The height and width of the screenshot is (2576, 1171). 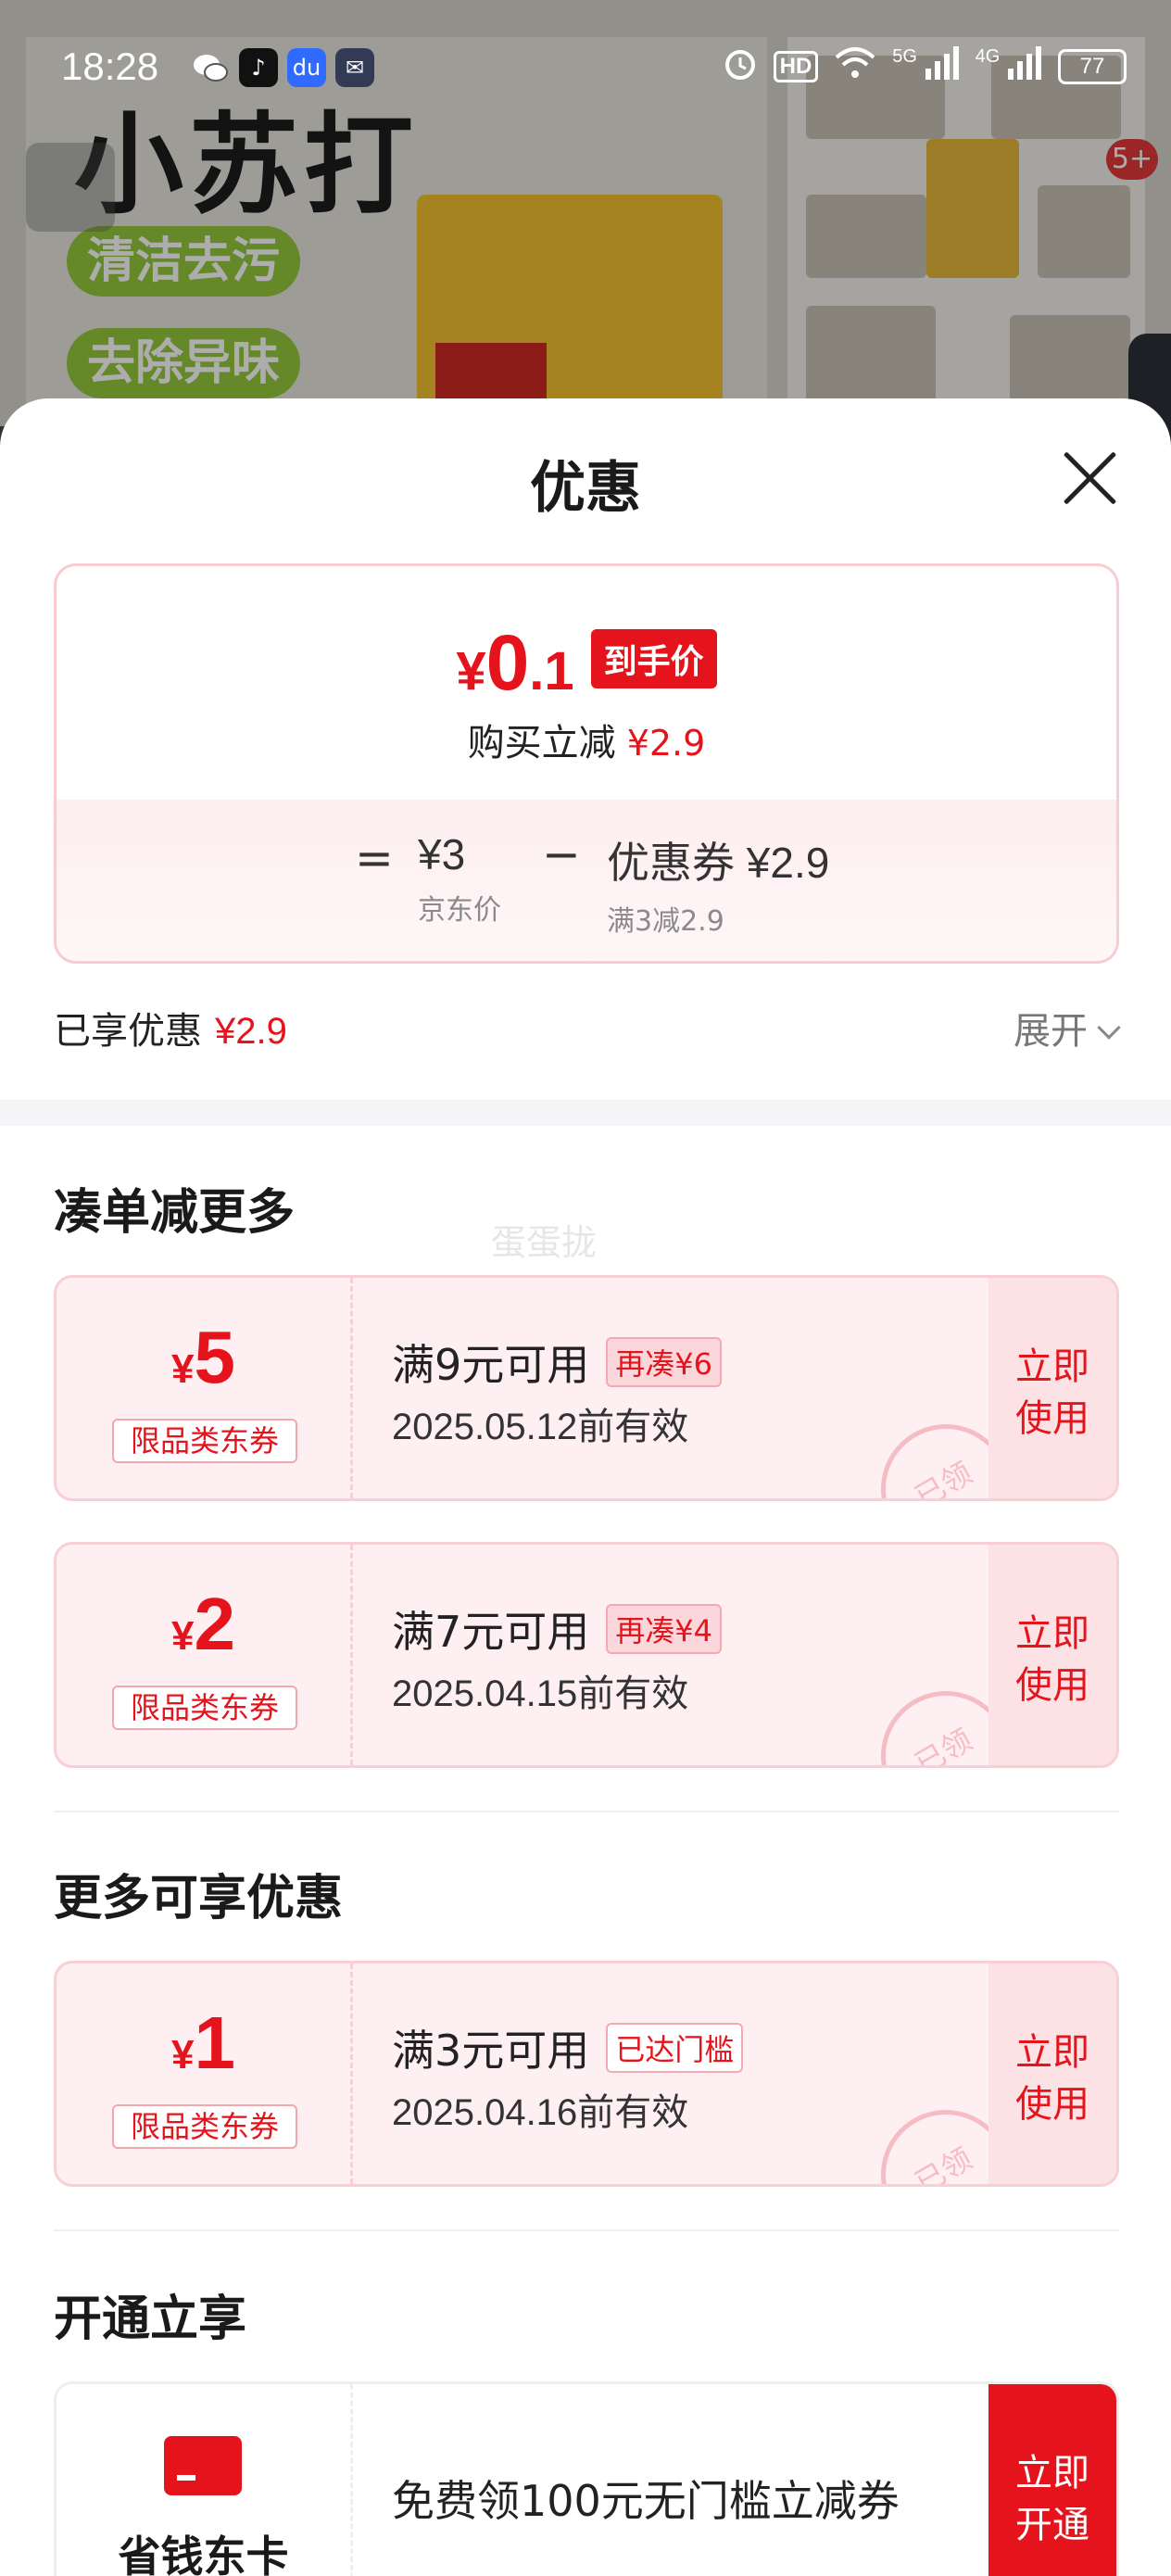 What do you see at coordinates (675, 2048) in the screenshot?
I see `coupon-threshold-pill: 已达门槛` at bounding box center [675, 2048].